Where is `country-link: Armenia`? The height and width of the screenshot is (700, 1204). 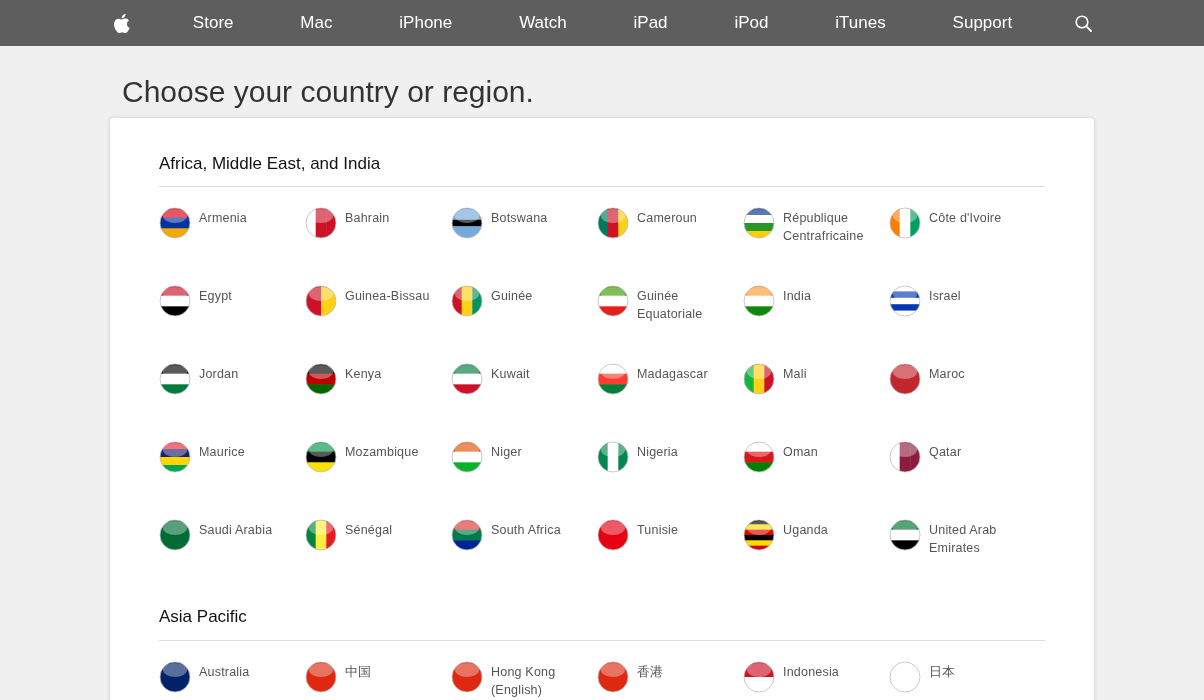
country-link: Armenia is located at coordinates (223, 217).